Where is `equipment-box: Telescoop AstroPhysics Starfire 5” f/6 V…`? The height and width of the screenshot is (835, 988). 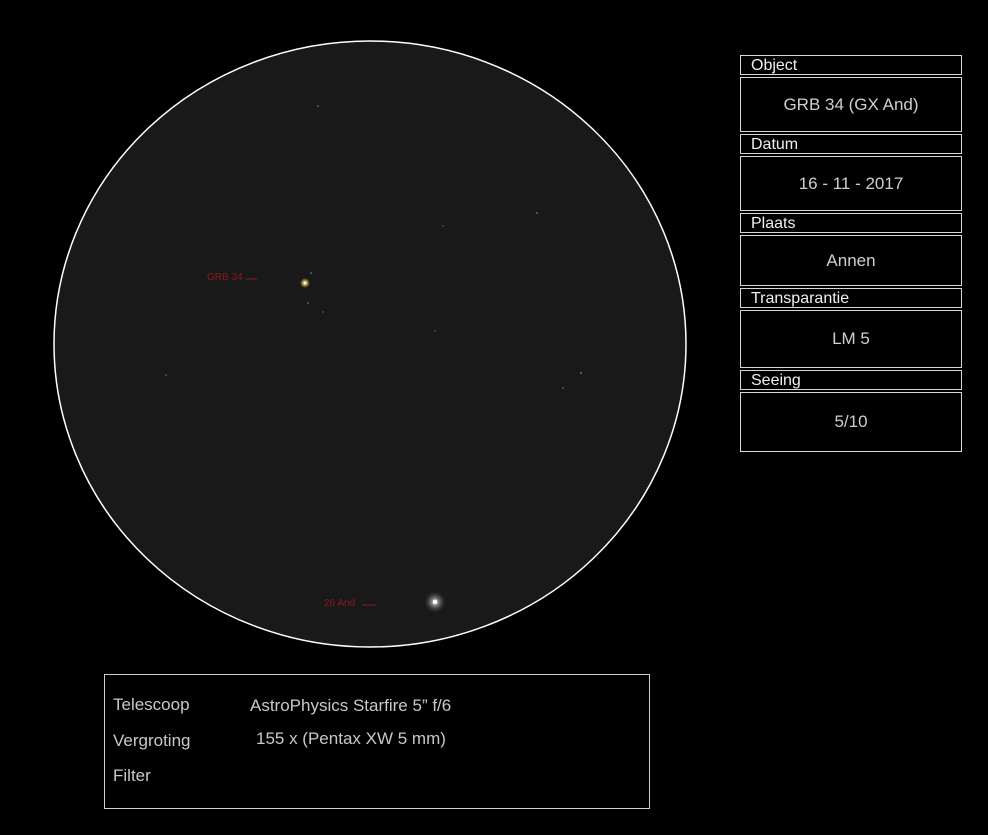
equipment-box: Telescoop AstroPhysics Starfire 5” f/6 V… is located at coordinates (377, 741).